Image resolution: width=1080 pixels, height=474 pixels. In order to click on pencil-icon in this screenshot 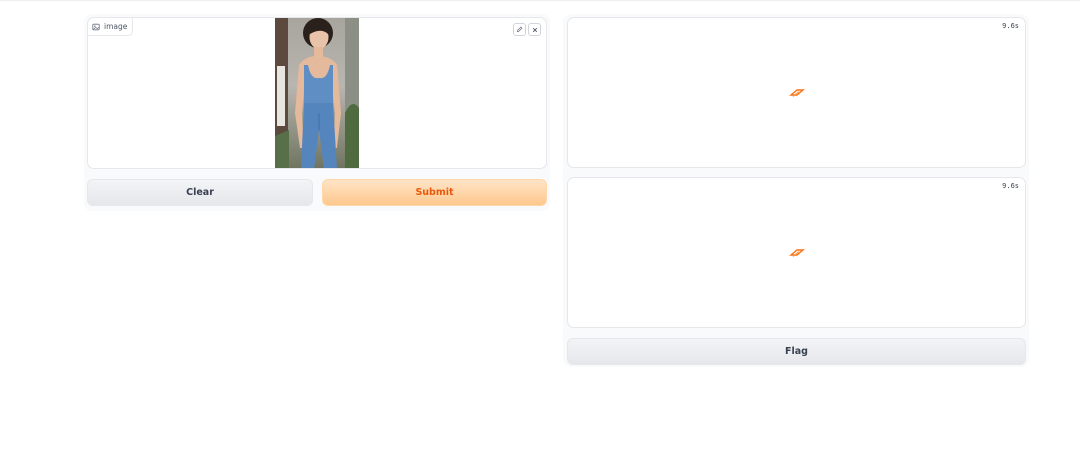, I will do `click(519, 29)`.